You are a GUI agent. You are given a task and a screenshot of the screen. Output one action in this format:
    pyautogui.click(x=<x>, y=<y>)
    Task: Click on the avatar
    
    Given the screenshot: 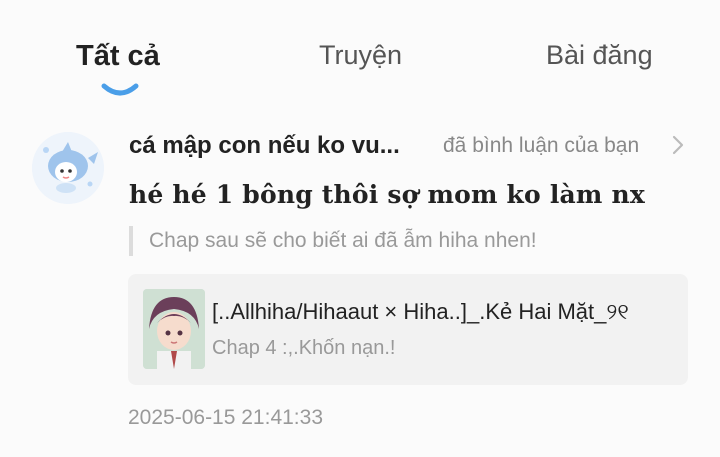 What is the action you would take?
    pyautogui.click(x=68, y=168)
    